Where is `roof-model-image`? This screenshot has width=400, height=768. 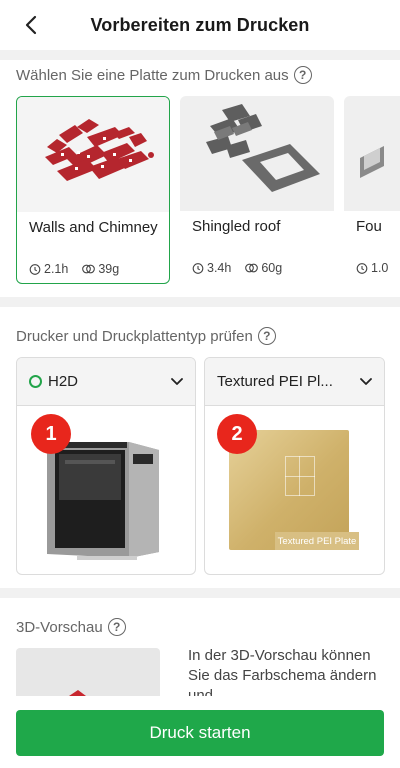
roof-model-image is located at coordinates (263, 148).